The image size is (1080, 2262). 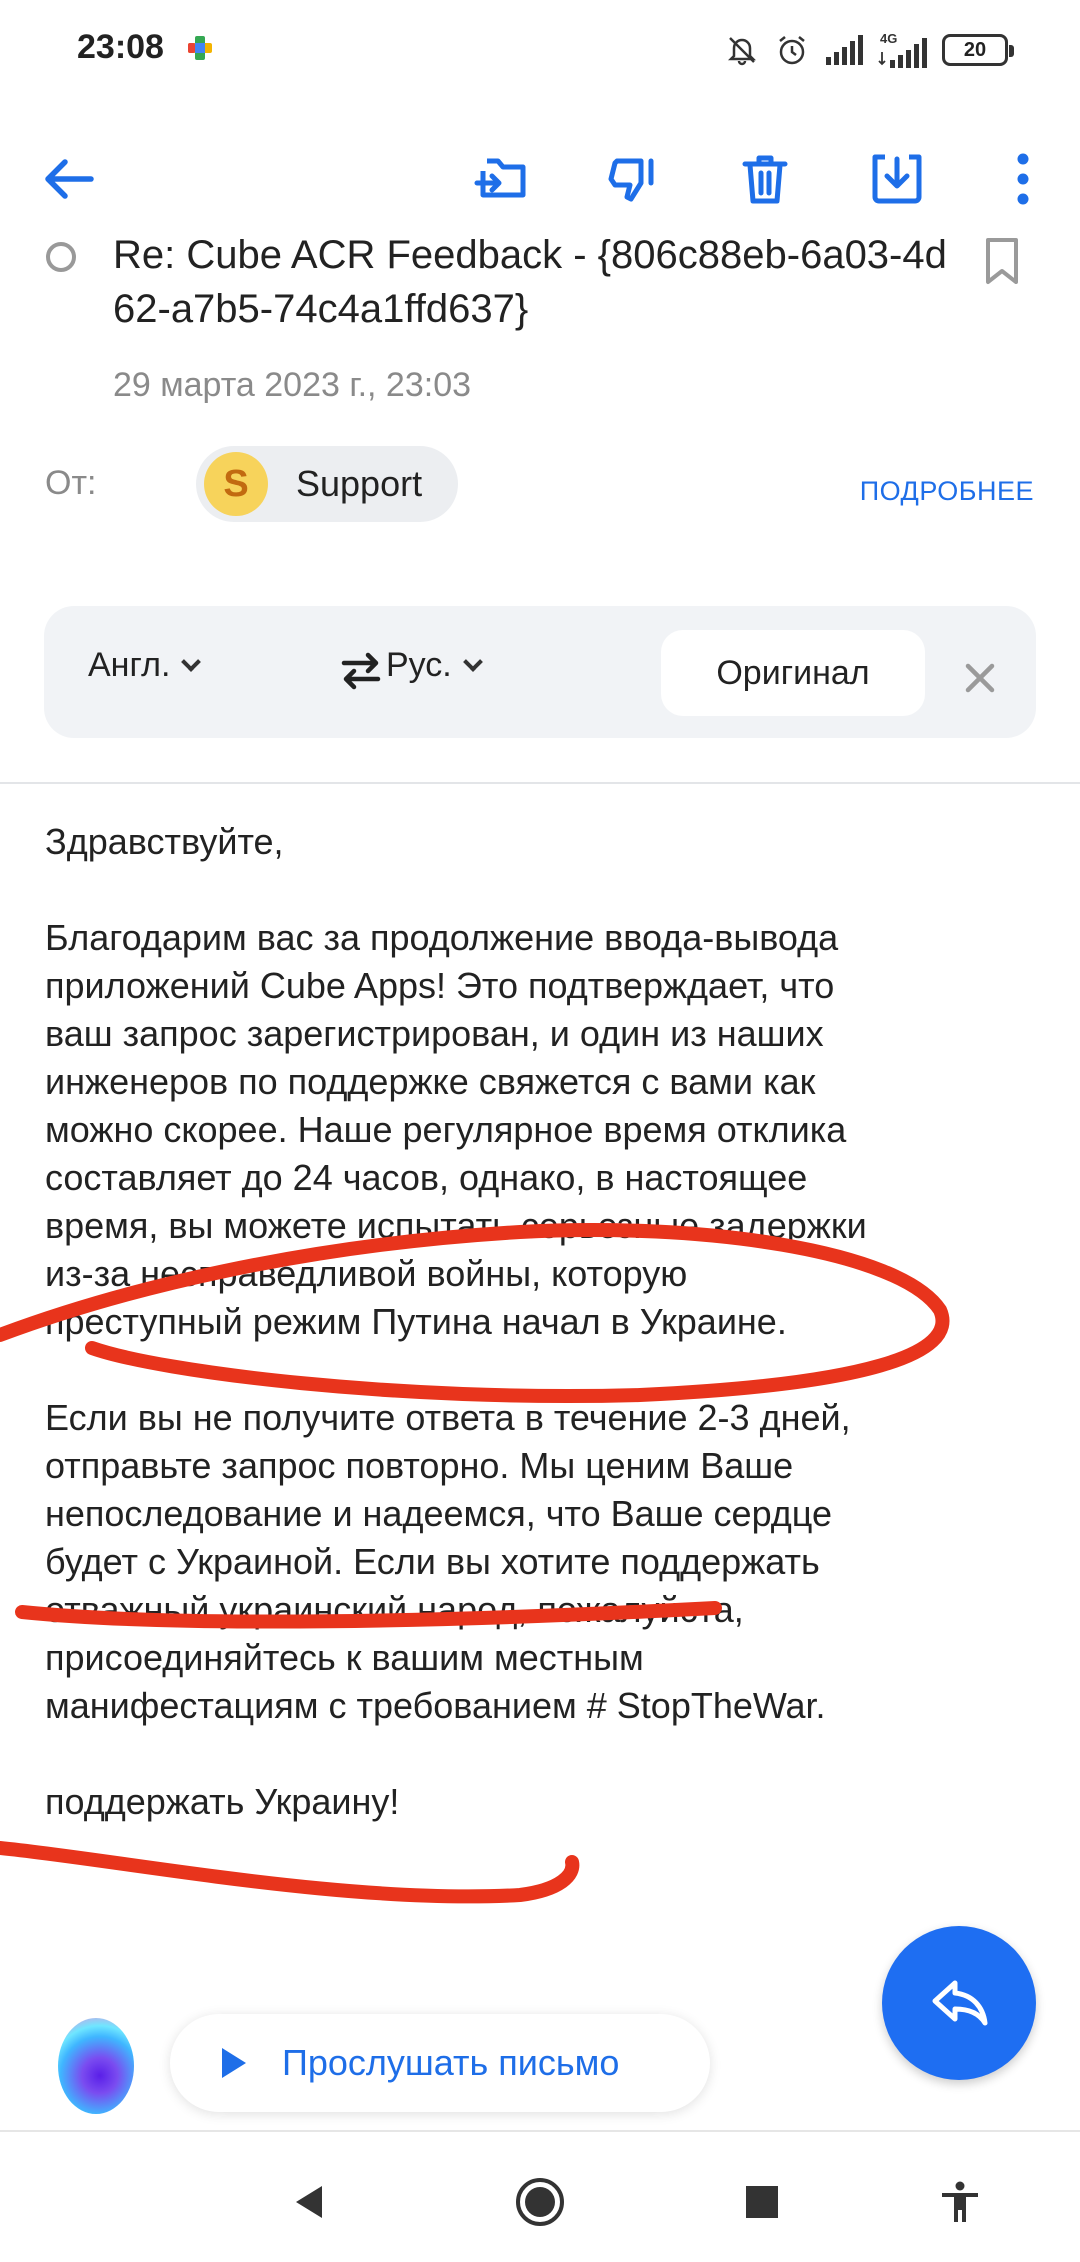 What do you see at coordinates (975, 49) in the screenshot?
I see `battery-level: 20` at bounding box center [975, 49].